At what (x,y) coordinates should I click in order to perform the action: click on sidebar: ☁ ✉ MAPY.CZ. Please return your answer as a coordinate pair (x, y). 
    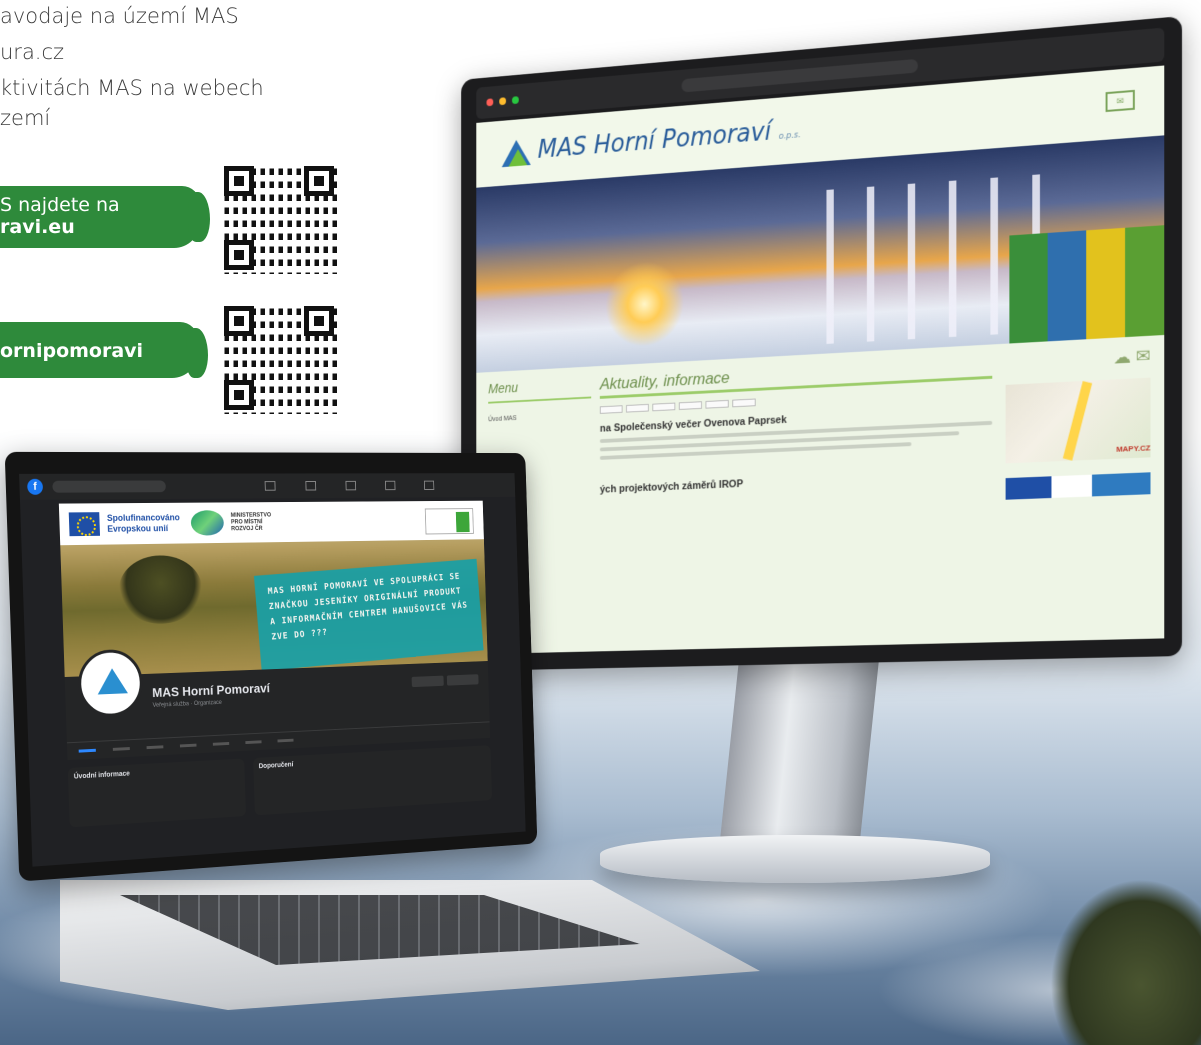
    Looking at the image, I should click on (1078, 423).